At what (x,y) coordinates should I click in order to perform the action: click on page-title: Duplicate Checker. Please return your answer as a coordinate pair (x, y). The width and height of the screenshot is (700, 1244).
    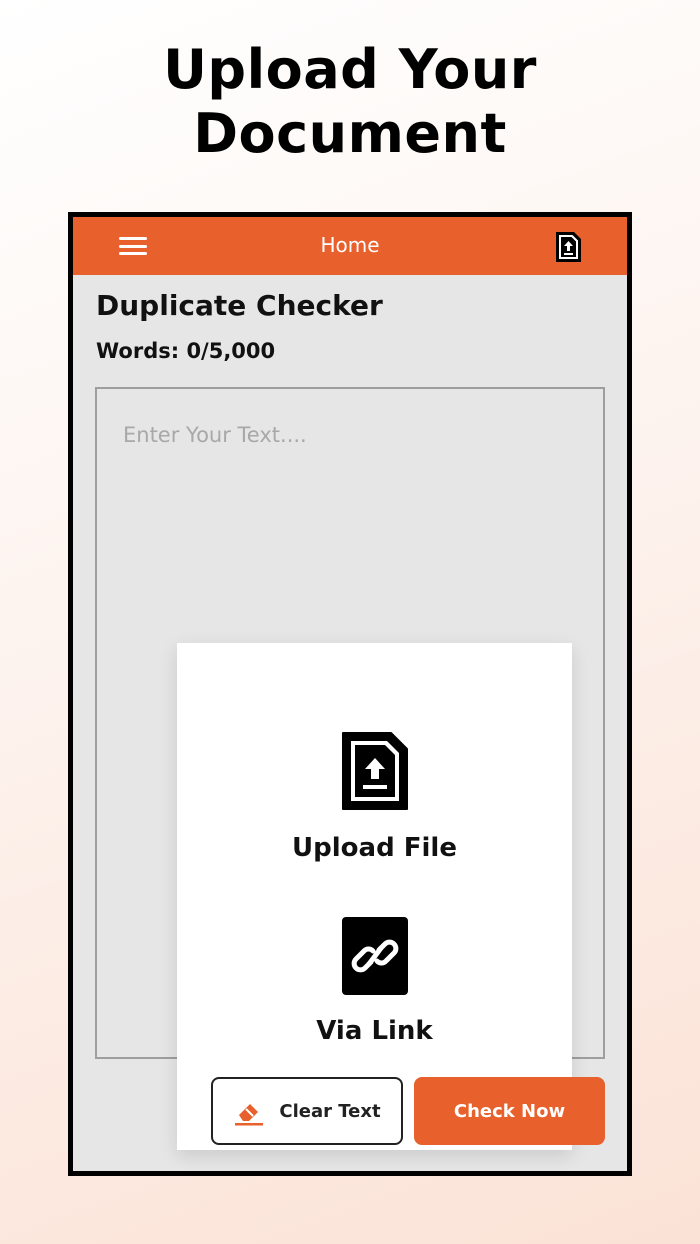
    Looking at the image, I should click on (239, 305).